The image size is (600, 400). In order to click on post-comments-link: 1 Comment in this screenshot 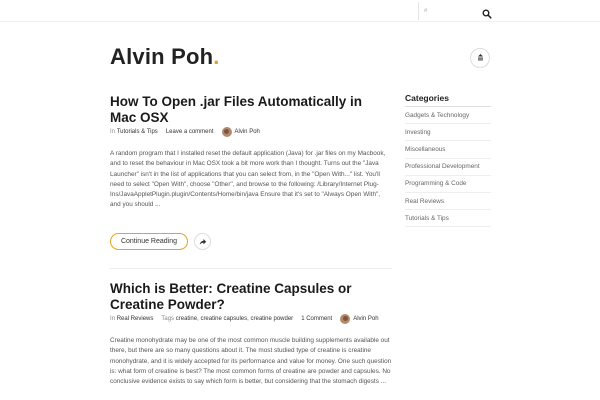, I will do `click(316, 319)`.